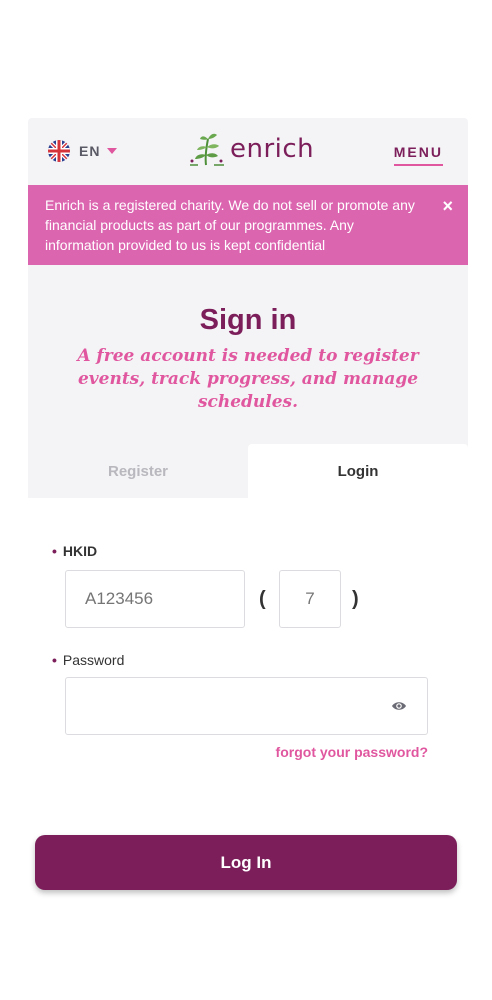 This screenshot has height=1000, width=492. What do you see at coordinates (90, 151) in the screenshot?
I see `language-label: EN` at bounding box center [90, 151].